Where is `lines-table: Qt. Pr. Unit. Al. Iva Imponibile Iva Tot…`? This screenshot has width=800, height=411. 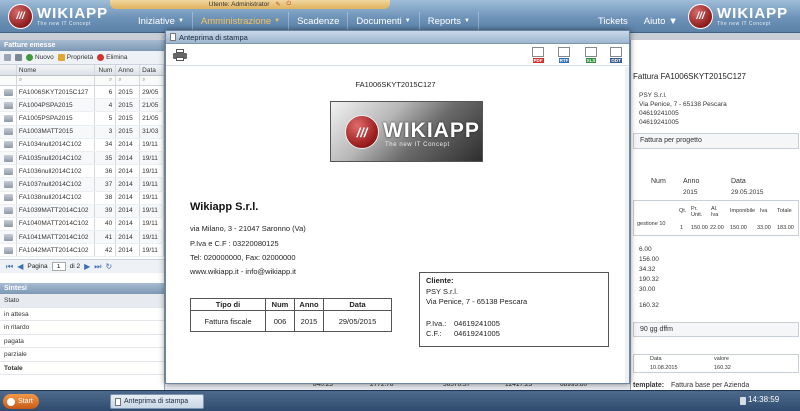 lines-table: Qt. Pr. Unit. Al. Iva Imponibile Iva Tot… is located at coordinates (716, 218).